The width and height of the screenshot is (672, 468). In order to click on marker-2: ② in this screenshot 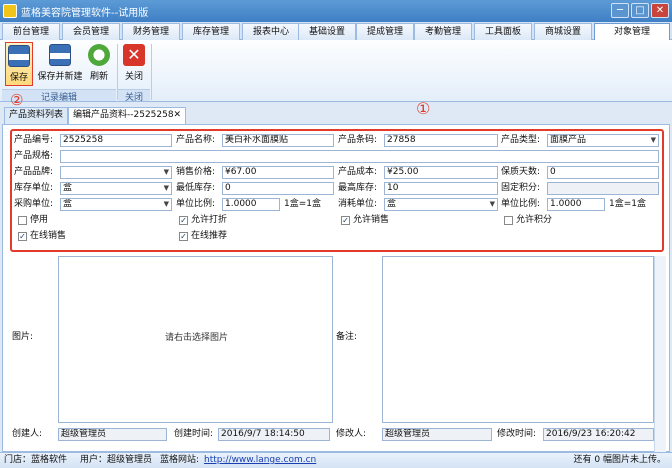, I will do `click(17, 100)`.